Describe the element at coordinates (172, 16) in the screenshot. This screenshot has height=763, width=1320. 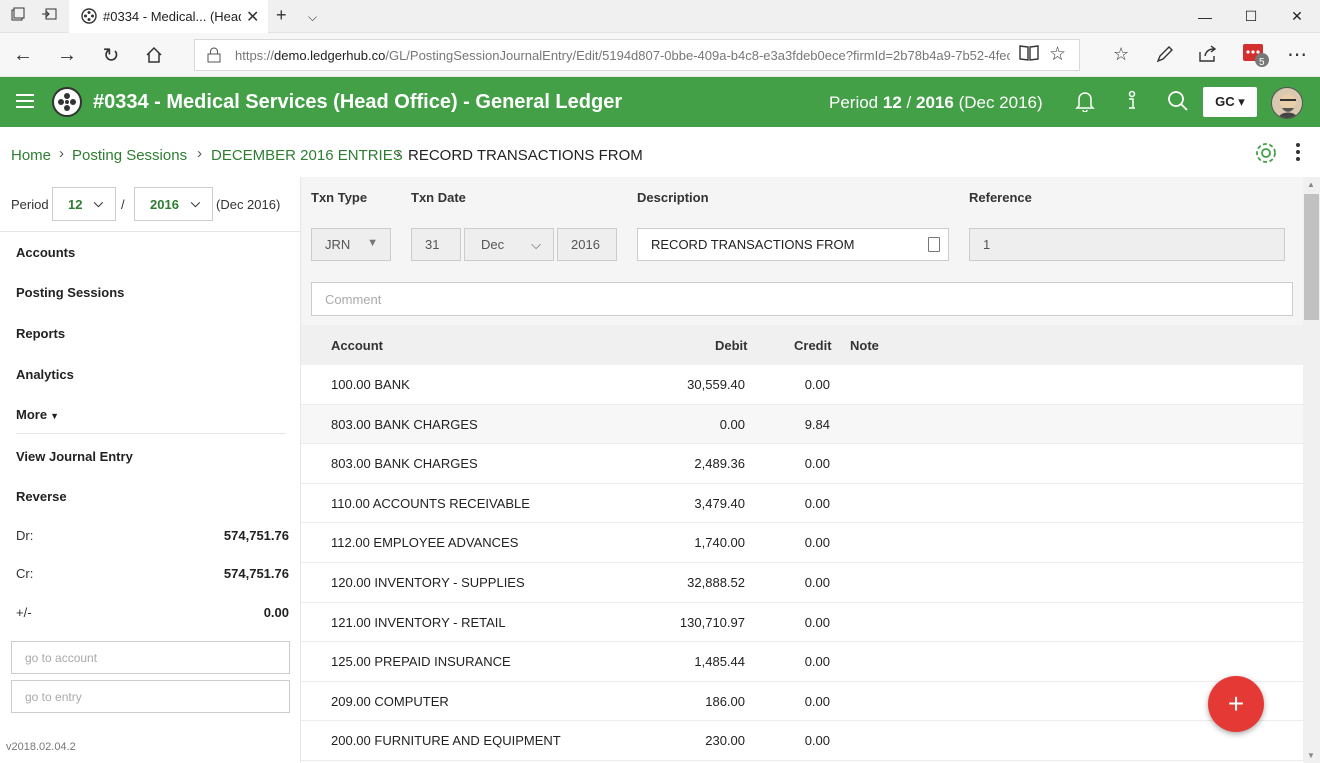
I see `tab-title: #0334 - Medical... (Head` at that location.